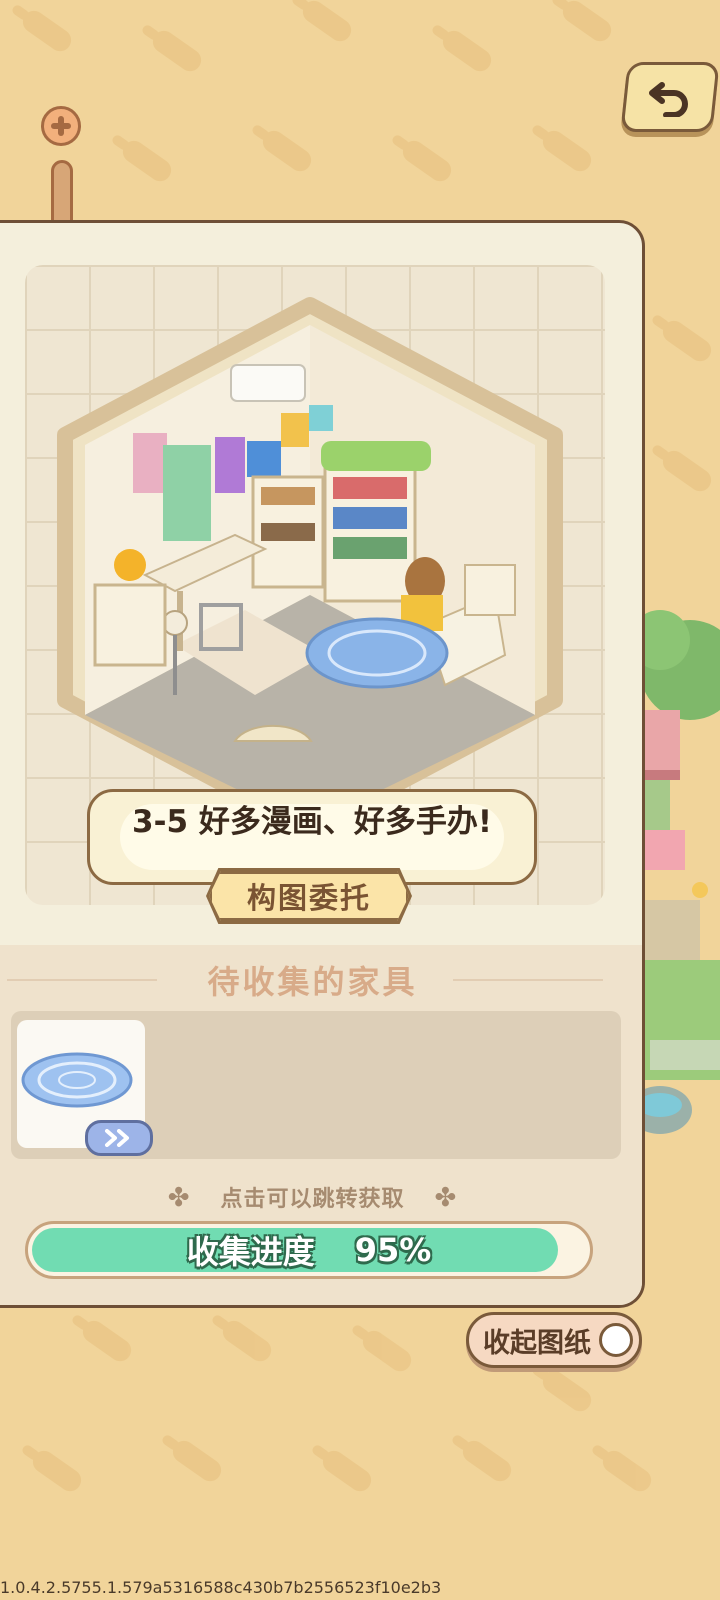  I want to click on furniture-item-rug, so click(85, 1088).